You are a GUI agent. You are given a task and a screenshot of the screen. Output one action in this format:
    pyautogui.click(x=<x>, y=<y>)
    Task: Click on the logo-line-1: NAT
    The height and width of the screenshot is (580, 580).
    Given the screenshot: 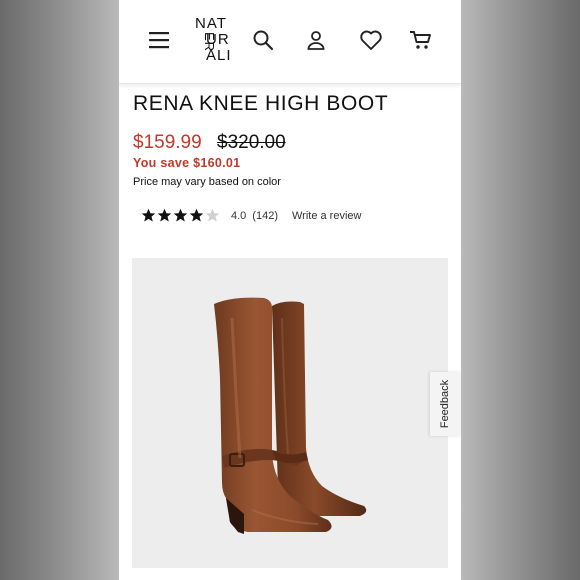 What is the action you would take?
    pyautogui.click(x=211, y=23)
    